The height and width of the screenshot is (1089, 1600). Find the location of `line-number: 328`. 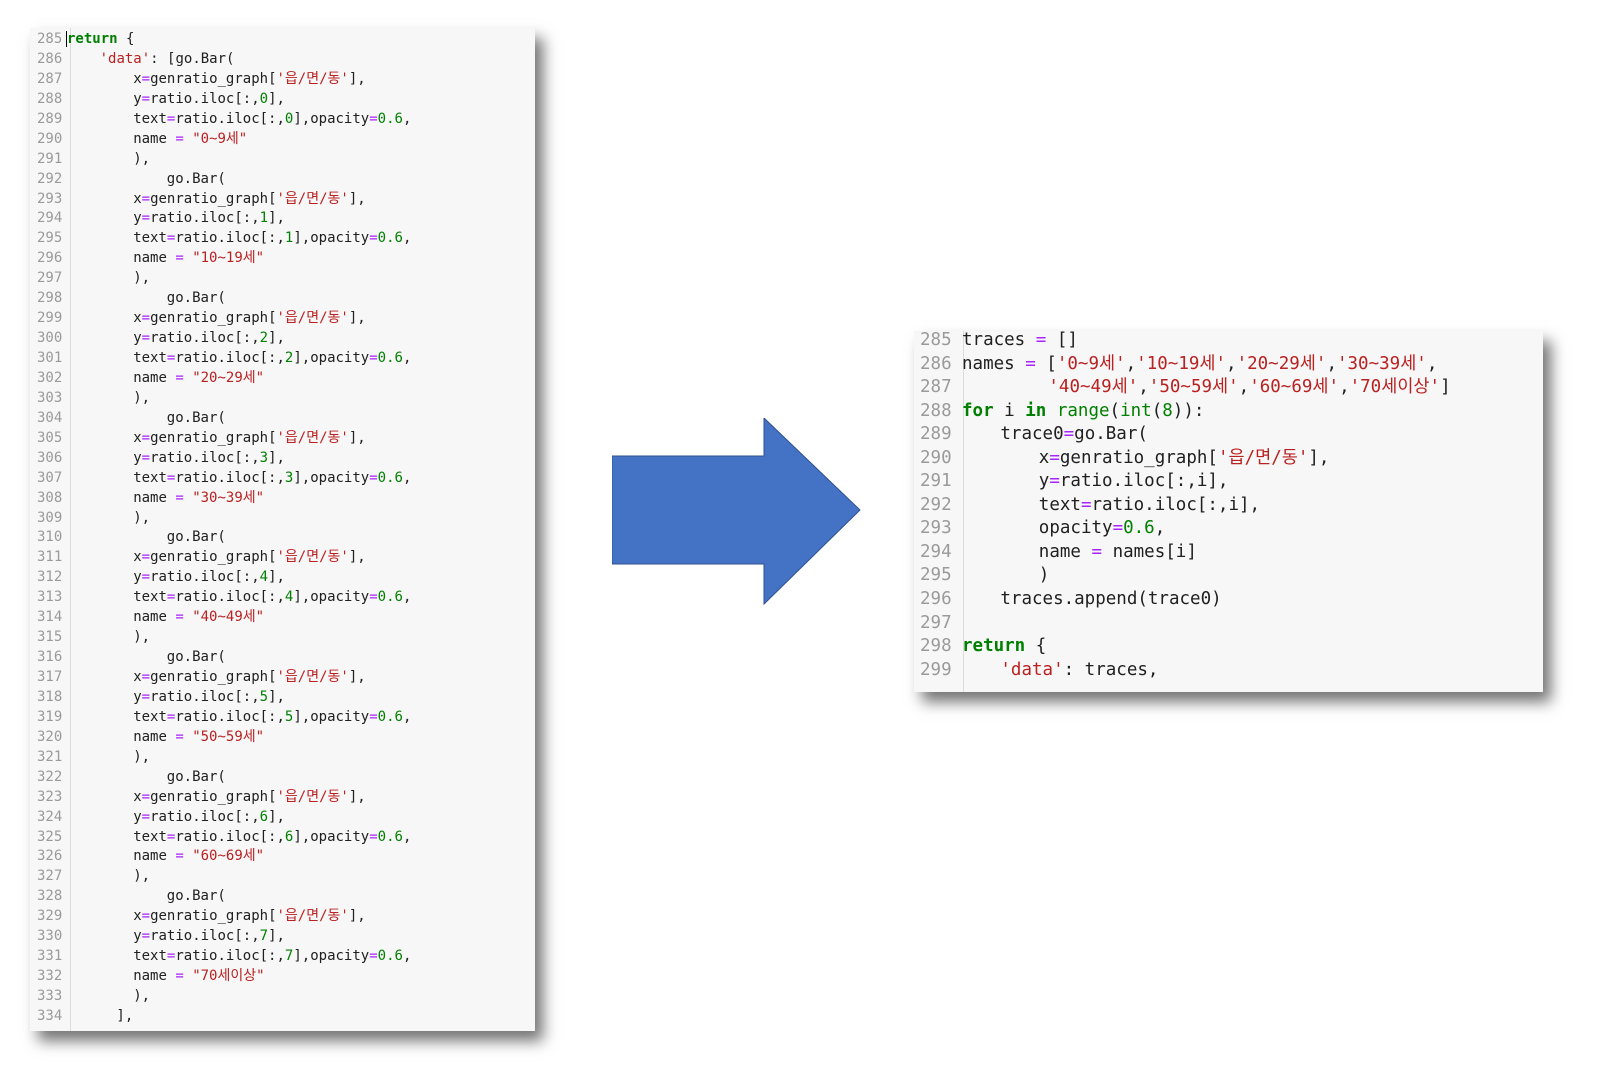

line-number: 328 is located at coordinates (50, 896).